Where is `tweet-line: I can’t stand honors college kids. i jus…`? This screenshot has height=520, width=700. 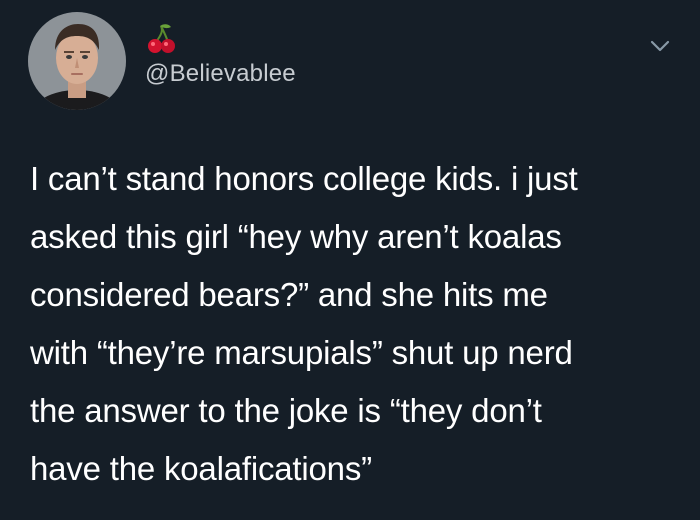 tweet-line: I can’t stand honors college kids. i jus… is located at coordinates (304, 178).